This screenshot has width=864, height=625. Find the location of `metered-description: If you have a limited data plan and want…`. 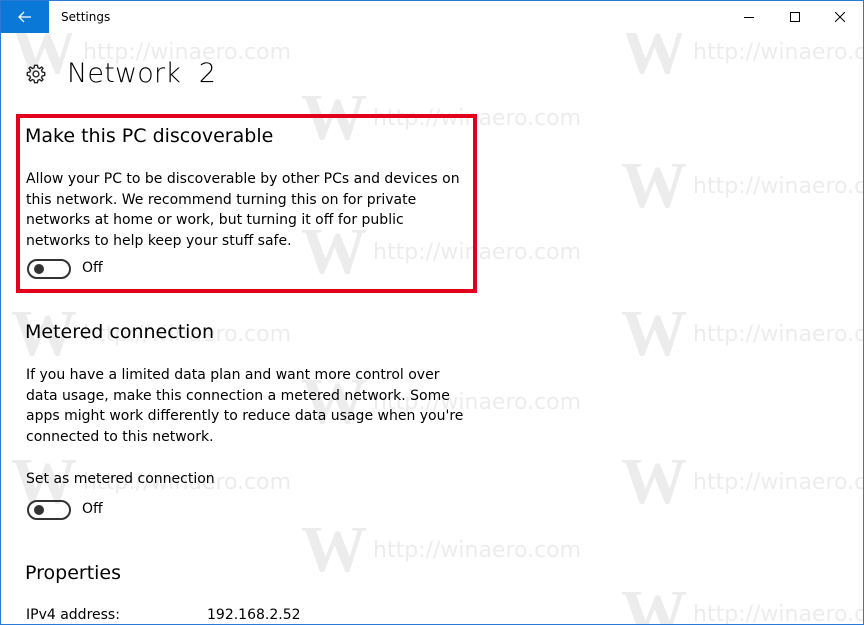

metered-description: If you have a limited data plan and want… is located at coordinates (245, 406).